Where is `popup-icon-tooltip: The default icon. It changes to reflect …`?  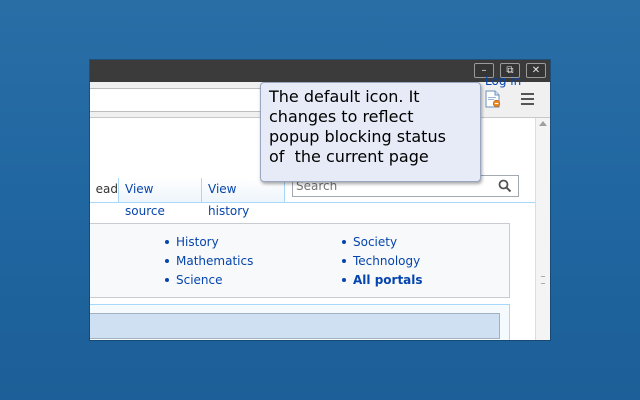
popup-icon-tooltip: The default icon. It changes to reflect … is located at coordinates (370, 132).